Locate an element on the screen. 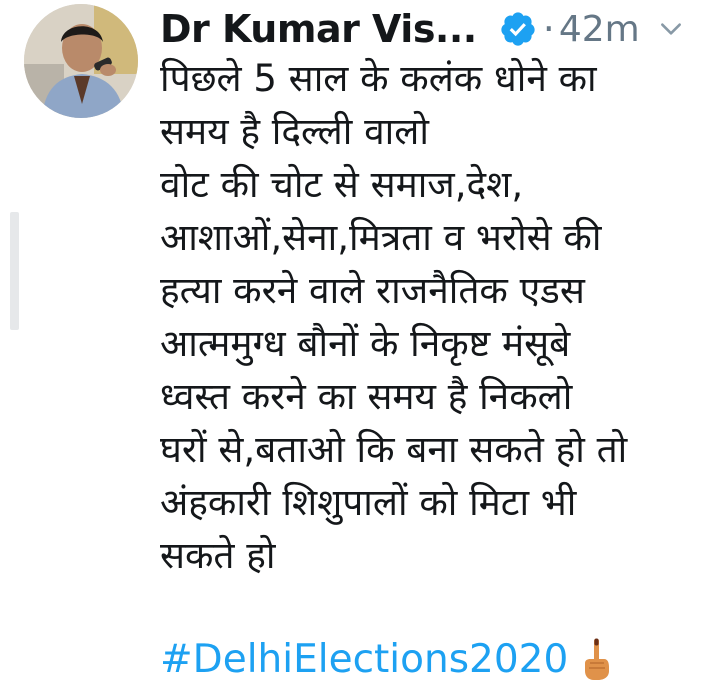 The width and height of the screenshot is (720, 700). hashtag-row: #DelhiElections2020 is located at coordinates (386, 659).